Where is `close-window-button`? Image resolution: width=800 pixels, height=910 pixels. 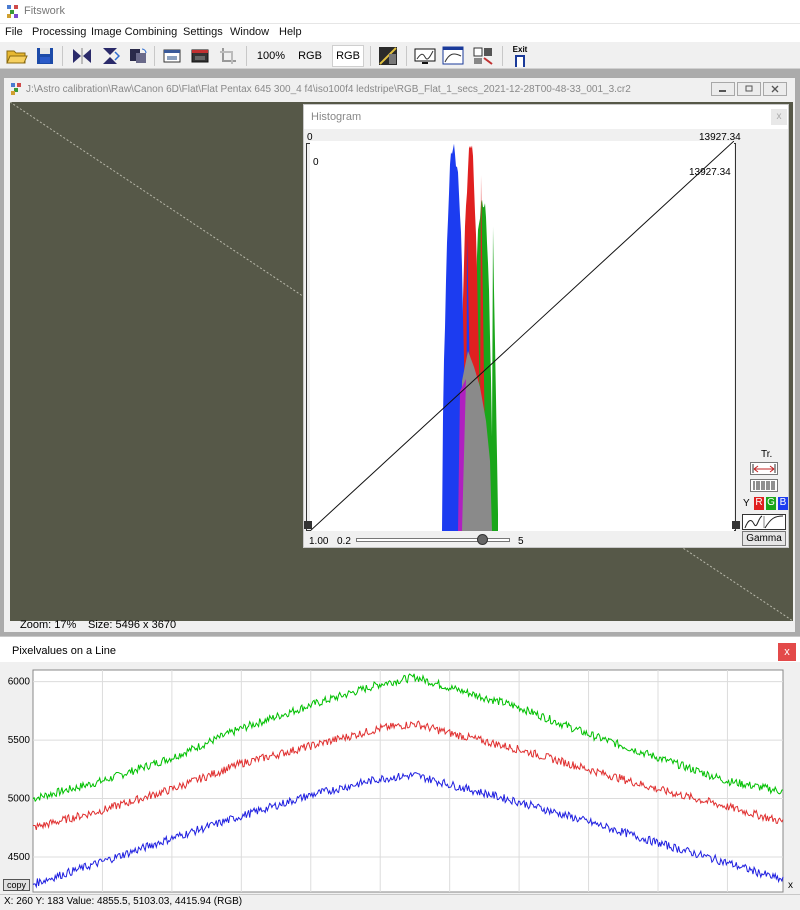 close-window-button is located at coordinates (775, 89).